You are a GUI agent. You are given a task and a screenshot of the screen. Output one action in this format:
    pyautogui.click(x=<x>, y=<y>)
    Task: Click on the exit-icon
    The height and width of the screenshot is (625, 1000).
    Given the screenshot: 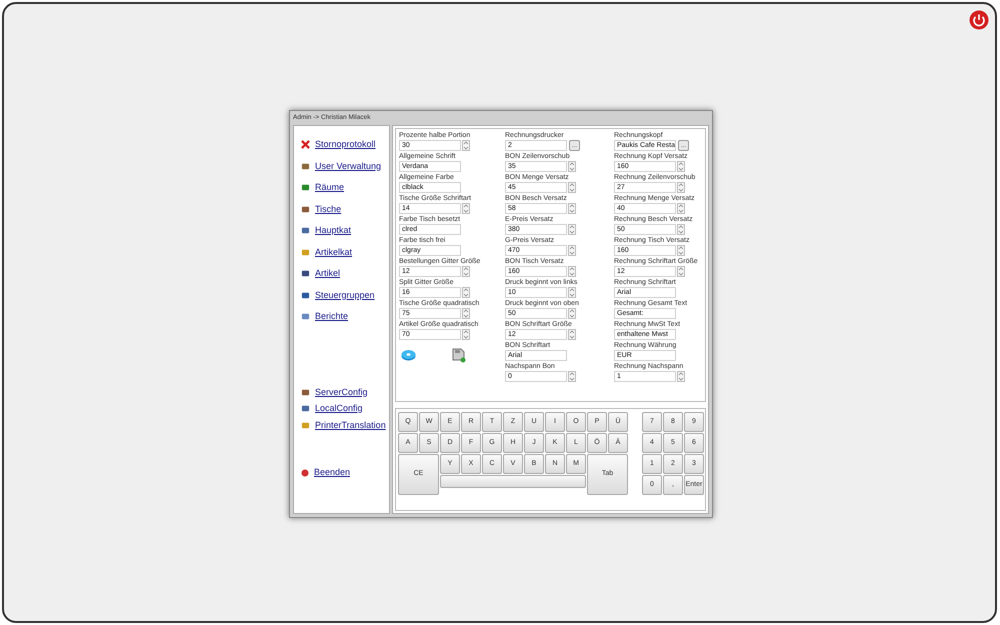 What is the action you would take?
    pyautogui.click(x=305, y=472)
    